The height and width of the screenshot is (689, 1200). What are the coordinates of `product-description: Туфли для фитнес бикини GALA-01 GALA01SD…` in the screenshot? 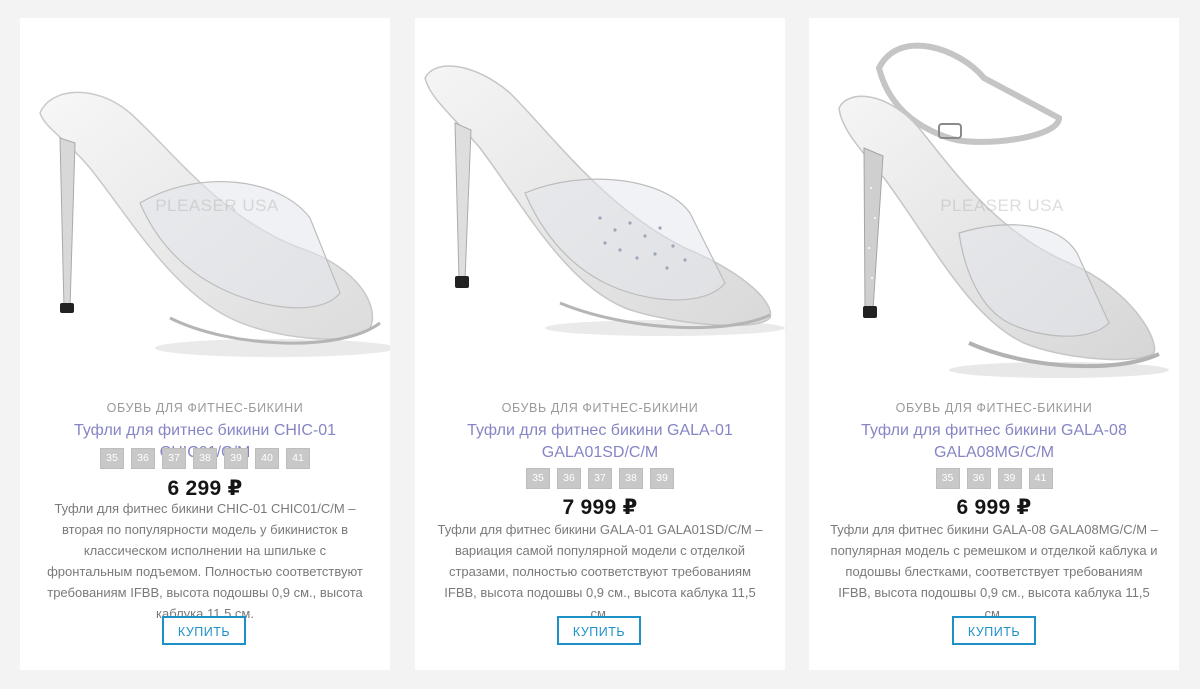 It's located at (600, 571).